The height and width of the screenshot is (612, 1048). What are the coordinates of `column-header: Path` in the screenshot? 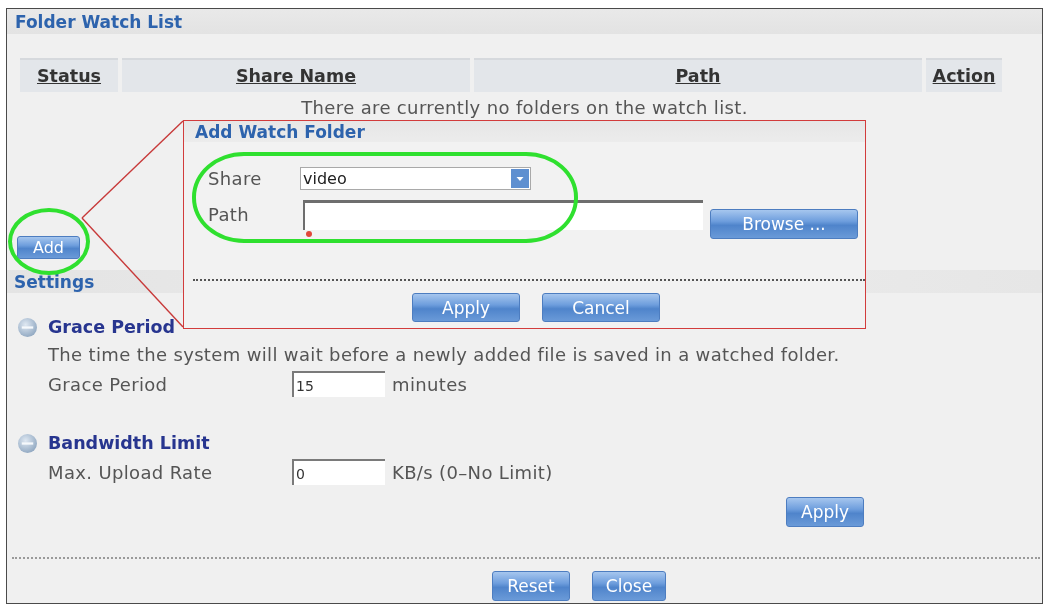 It's located at (698, 75).